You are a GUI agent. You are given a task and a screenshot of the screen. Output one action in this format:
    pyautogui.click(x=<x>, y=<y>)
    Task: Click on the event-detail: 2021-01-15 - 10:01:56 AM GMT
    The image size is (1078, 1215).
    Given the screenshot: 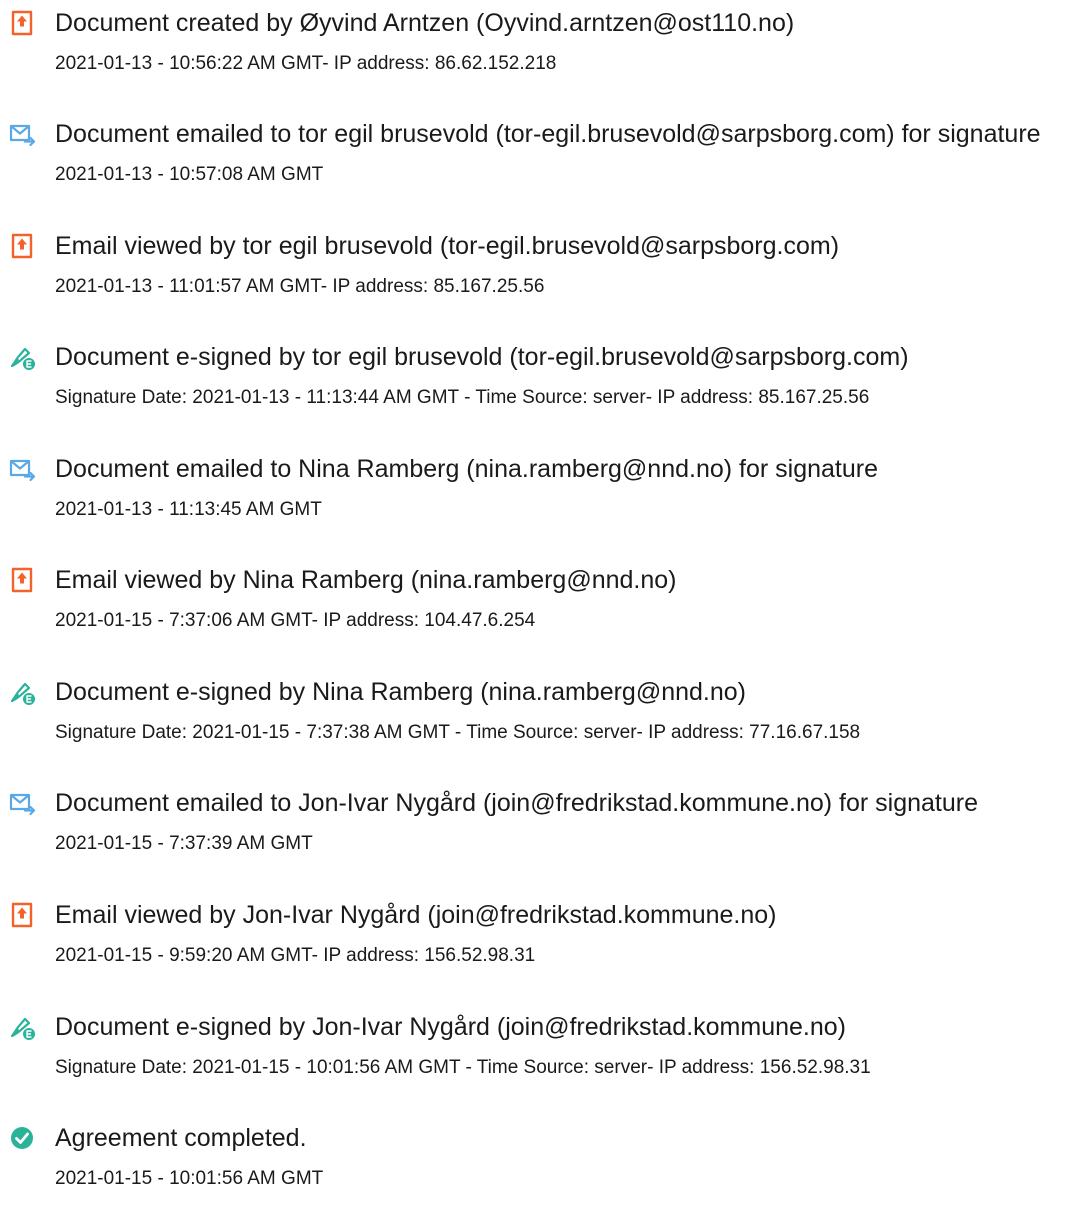 What is the action you would take?
    pyautogui.click(x=189, y=1178)
    